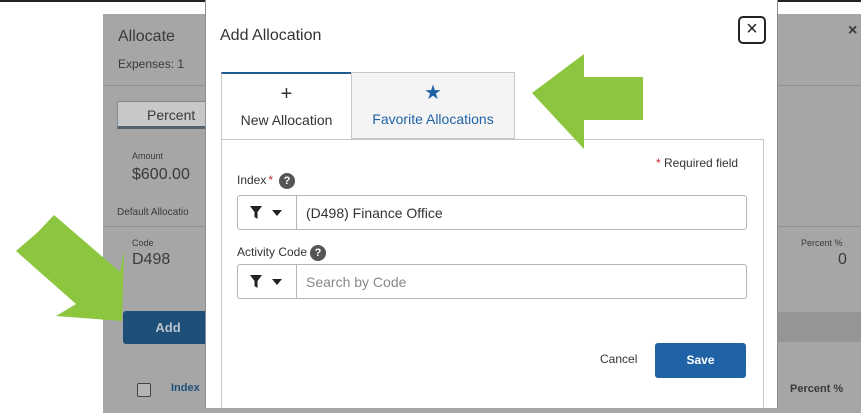 The height and width of the screenshot is (413, 861). What do you see at coordinates (701, 163) in the screenshot?
I see `required-field-text: Required field` at bounding box center [701, 163].